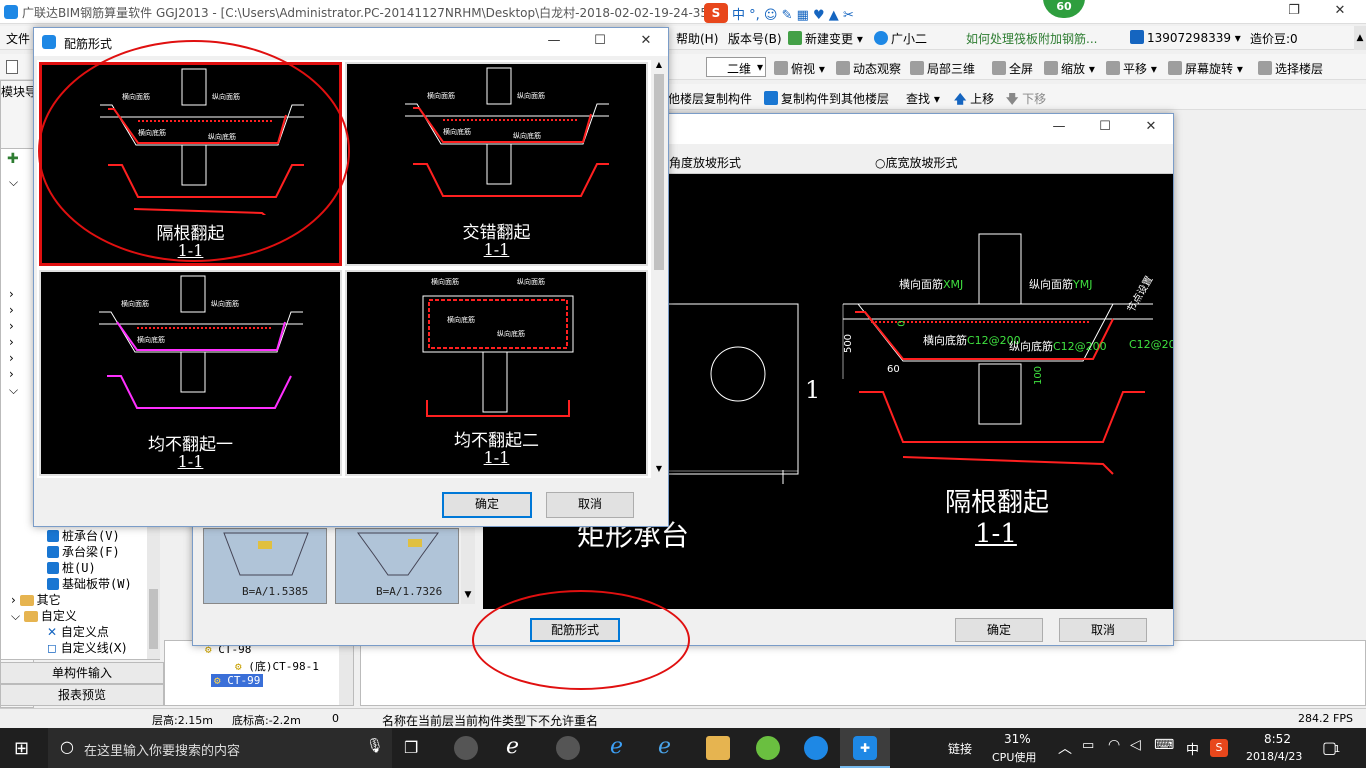 The image size is (1366, 768). Describe the element at coordinates (1135, 745) in the screenshot. I see `volume-icon: ◁` at that location.